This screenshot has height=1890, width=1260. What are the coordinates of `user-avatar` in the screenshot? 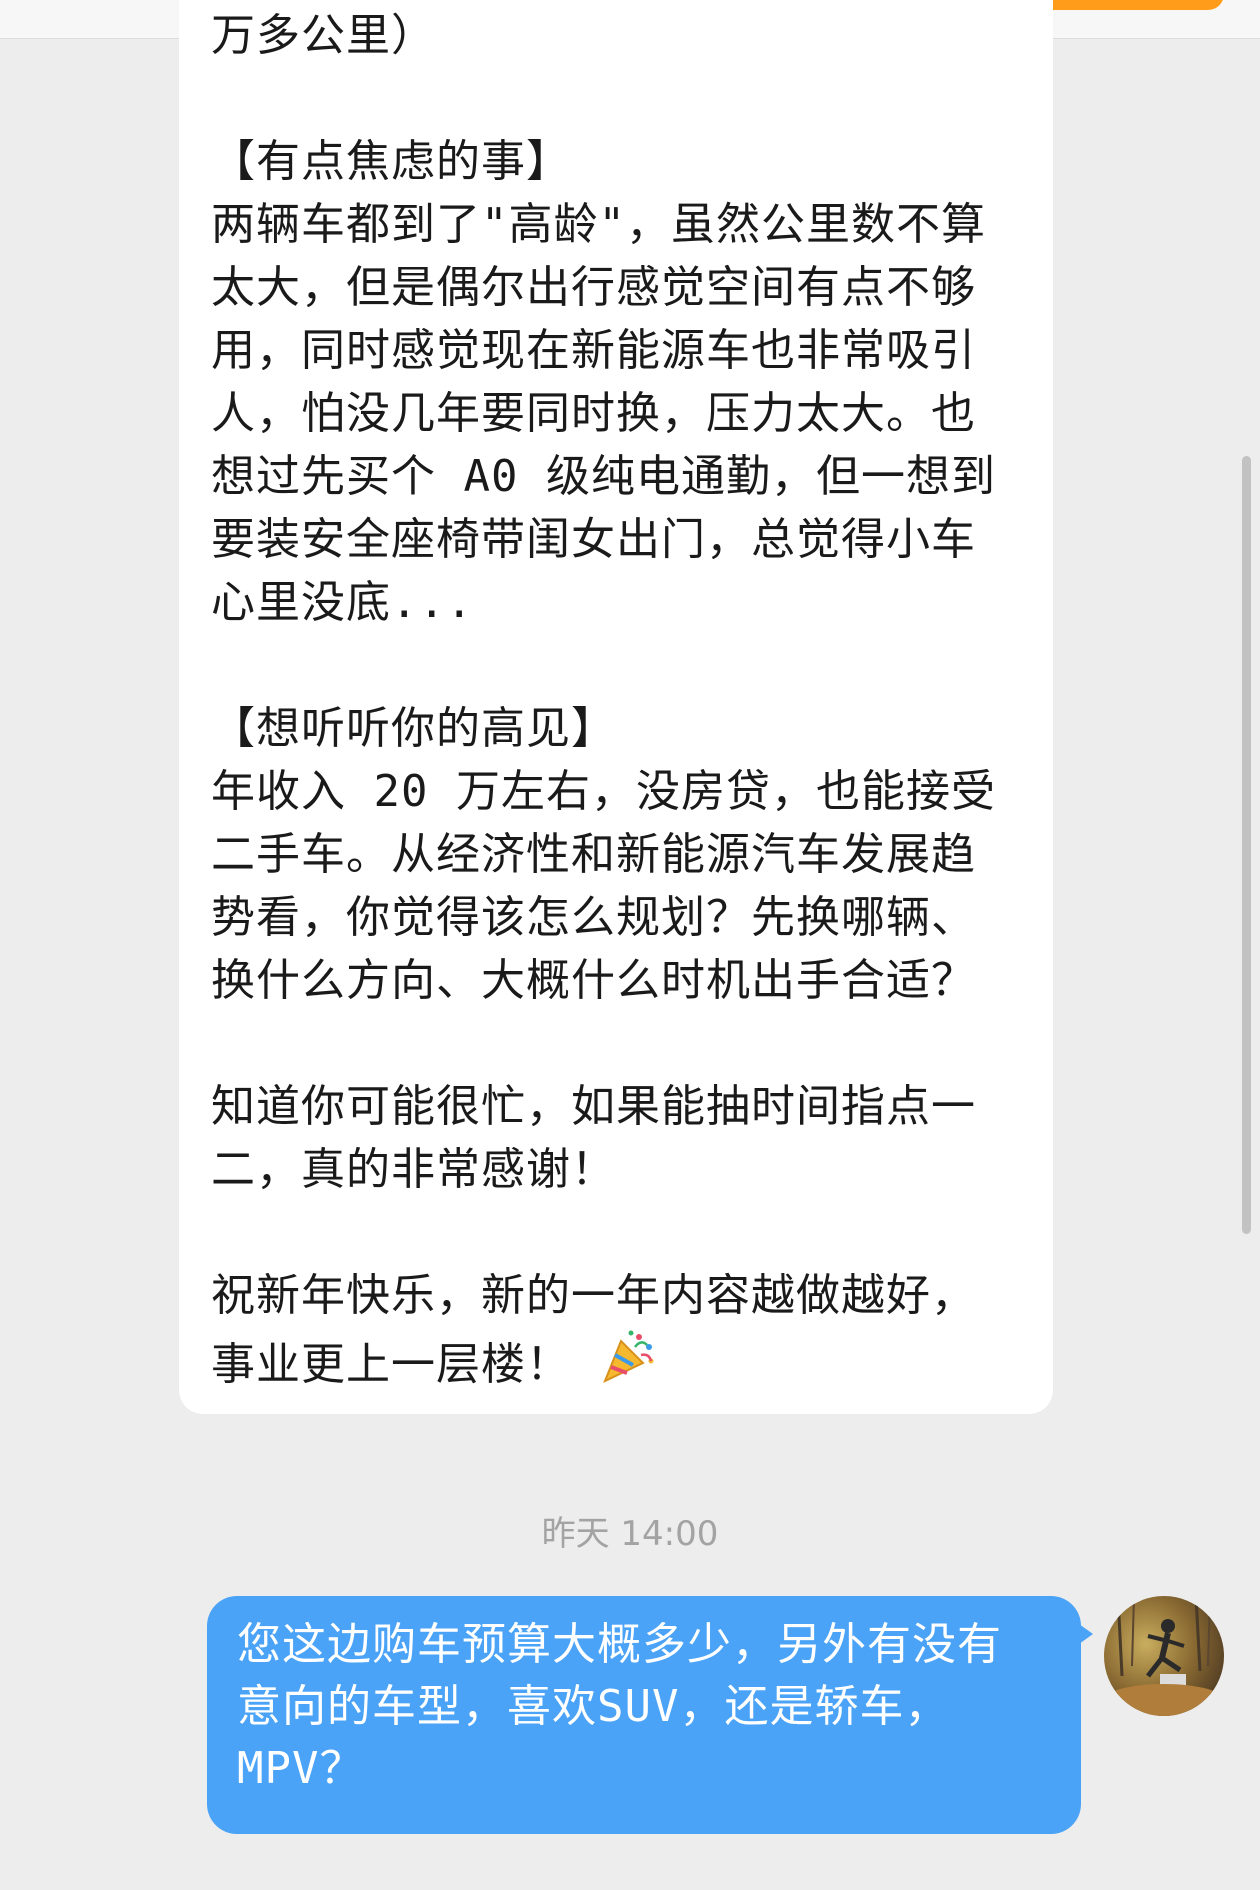 It's located at (1164, 1656).